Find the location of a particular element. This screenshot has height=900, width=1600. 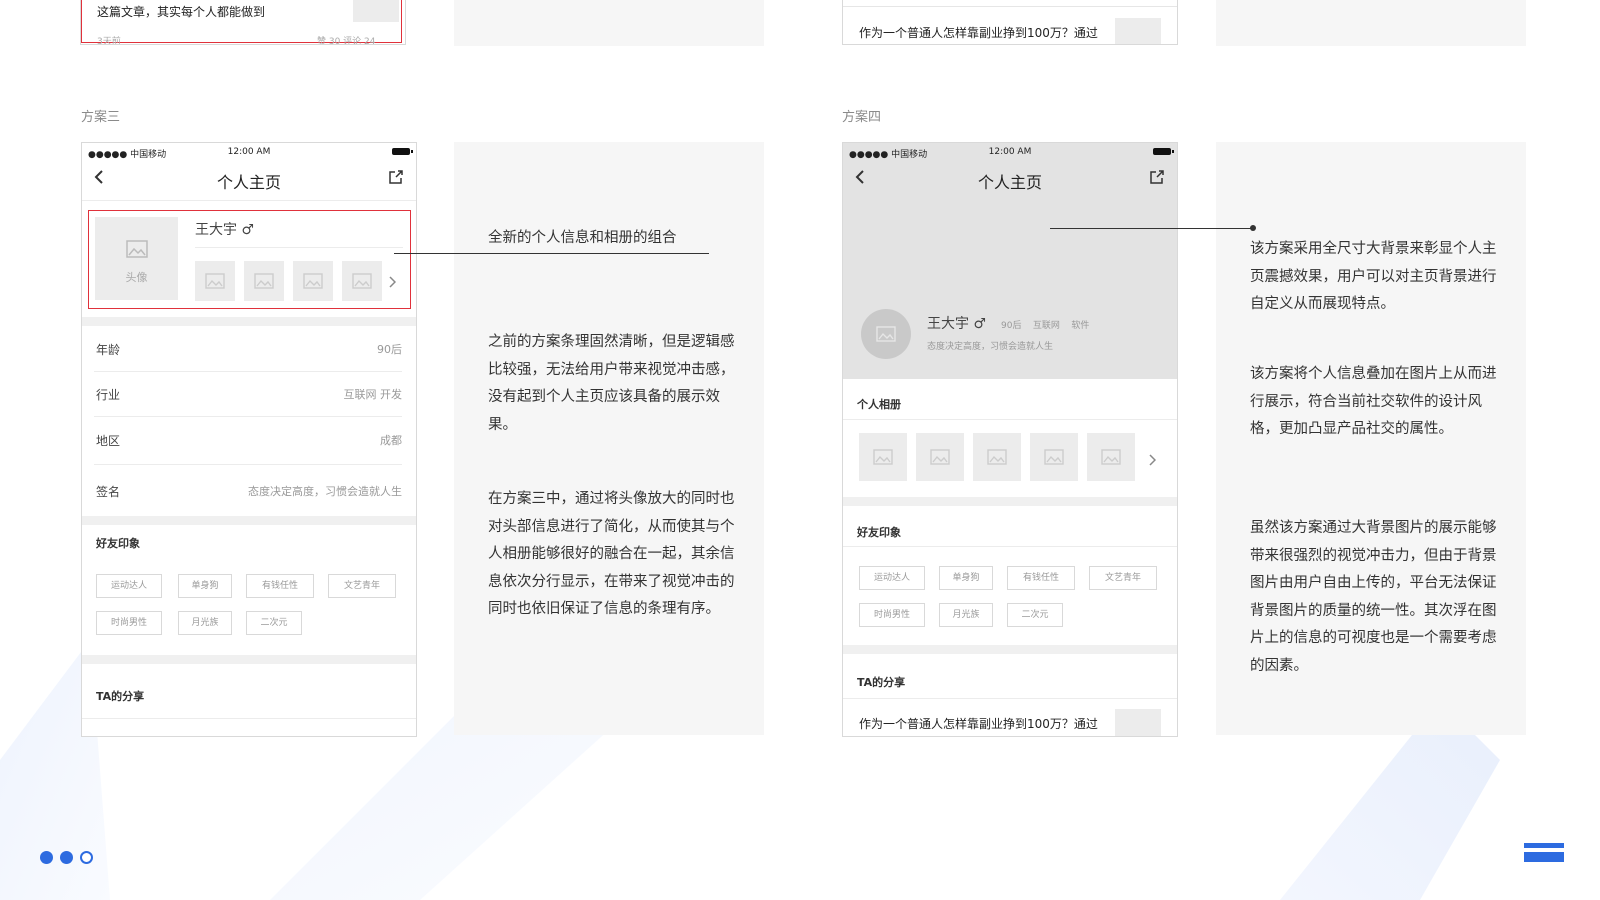

row-key: 年龄 is located at coordinates (108, 350).